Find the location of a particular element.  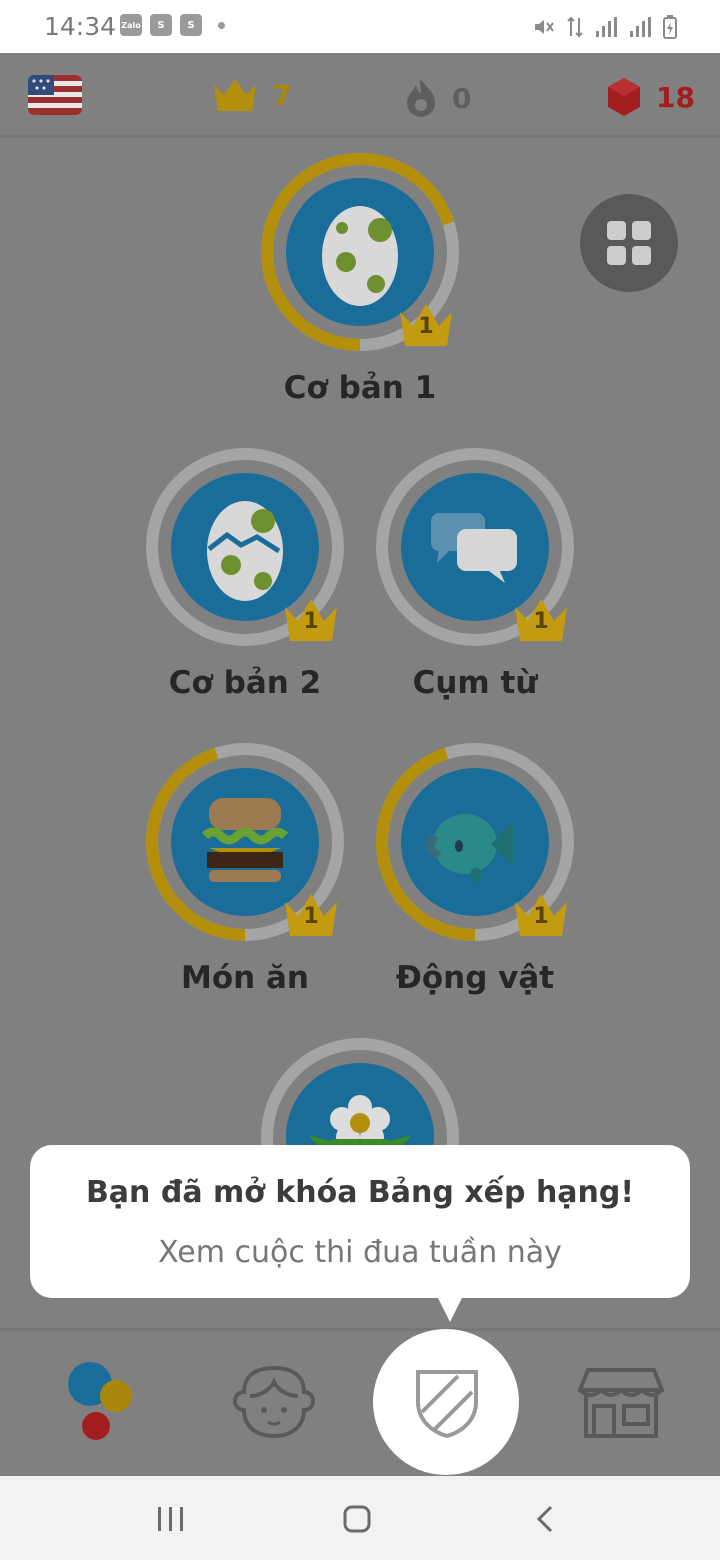

status-bar: 14:34 Zalo S S is located at coordinates (360, 26).